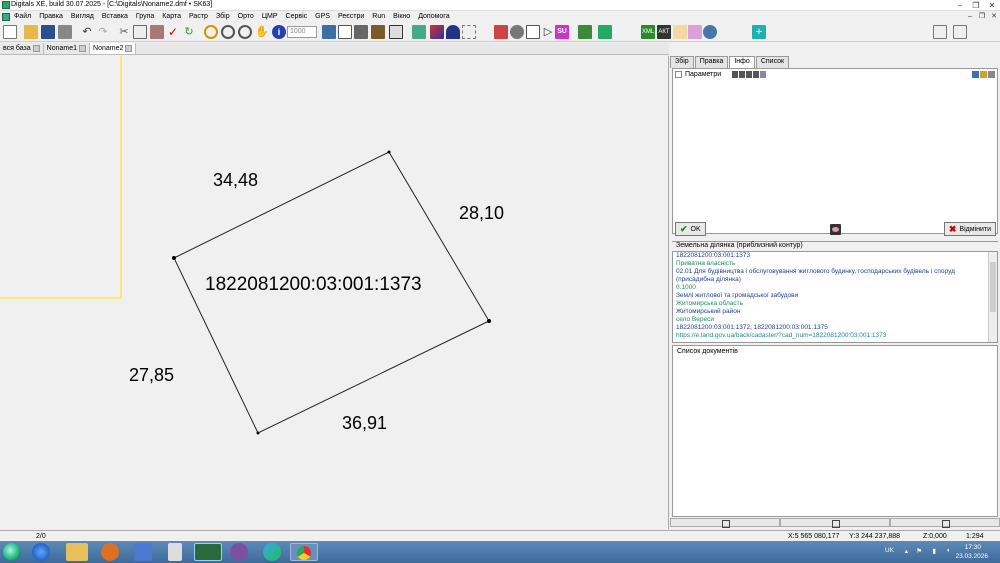  I want to click on menu-map: Карта, so click(171, 16).